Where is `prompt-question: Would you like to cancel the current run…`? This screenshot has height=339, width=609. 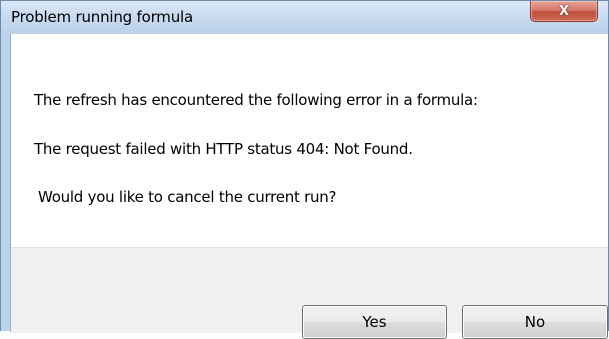 prompt-question: Would you like to cancel the current run… is located at coordinates (187, 197).